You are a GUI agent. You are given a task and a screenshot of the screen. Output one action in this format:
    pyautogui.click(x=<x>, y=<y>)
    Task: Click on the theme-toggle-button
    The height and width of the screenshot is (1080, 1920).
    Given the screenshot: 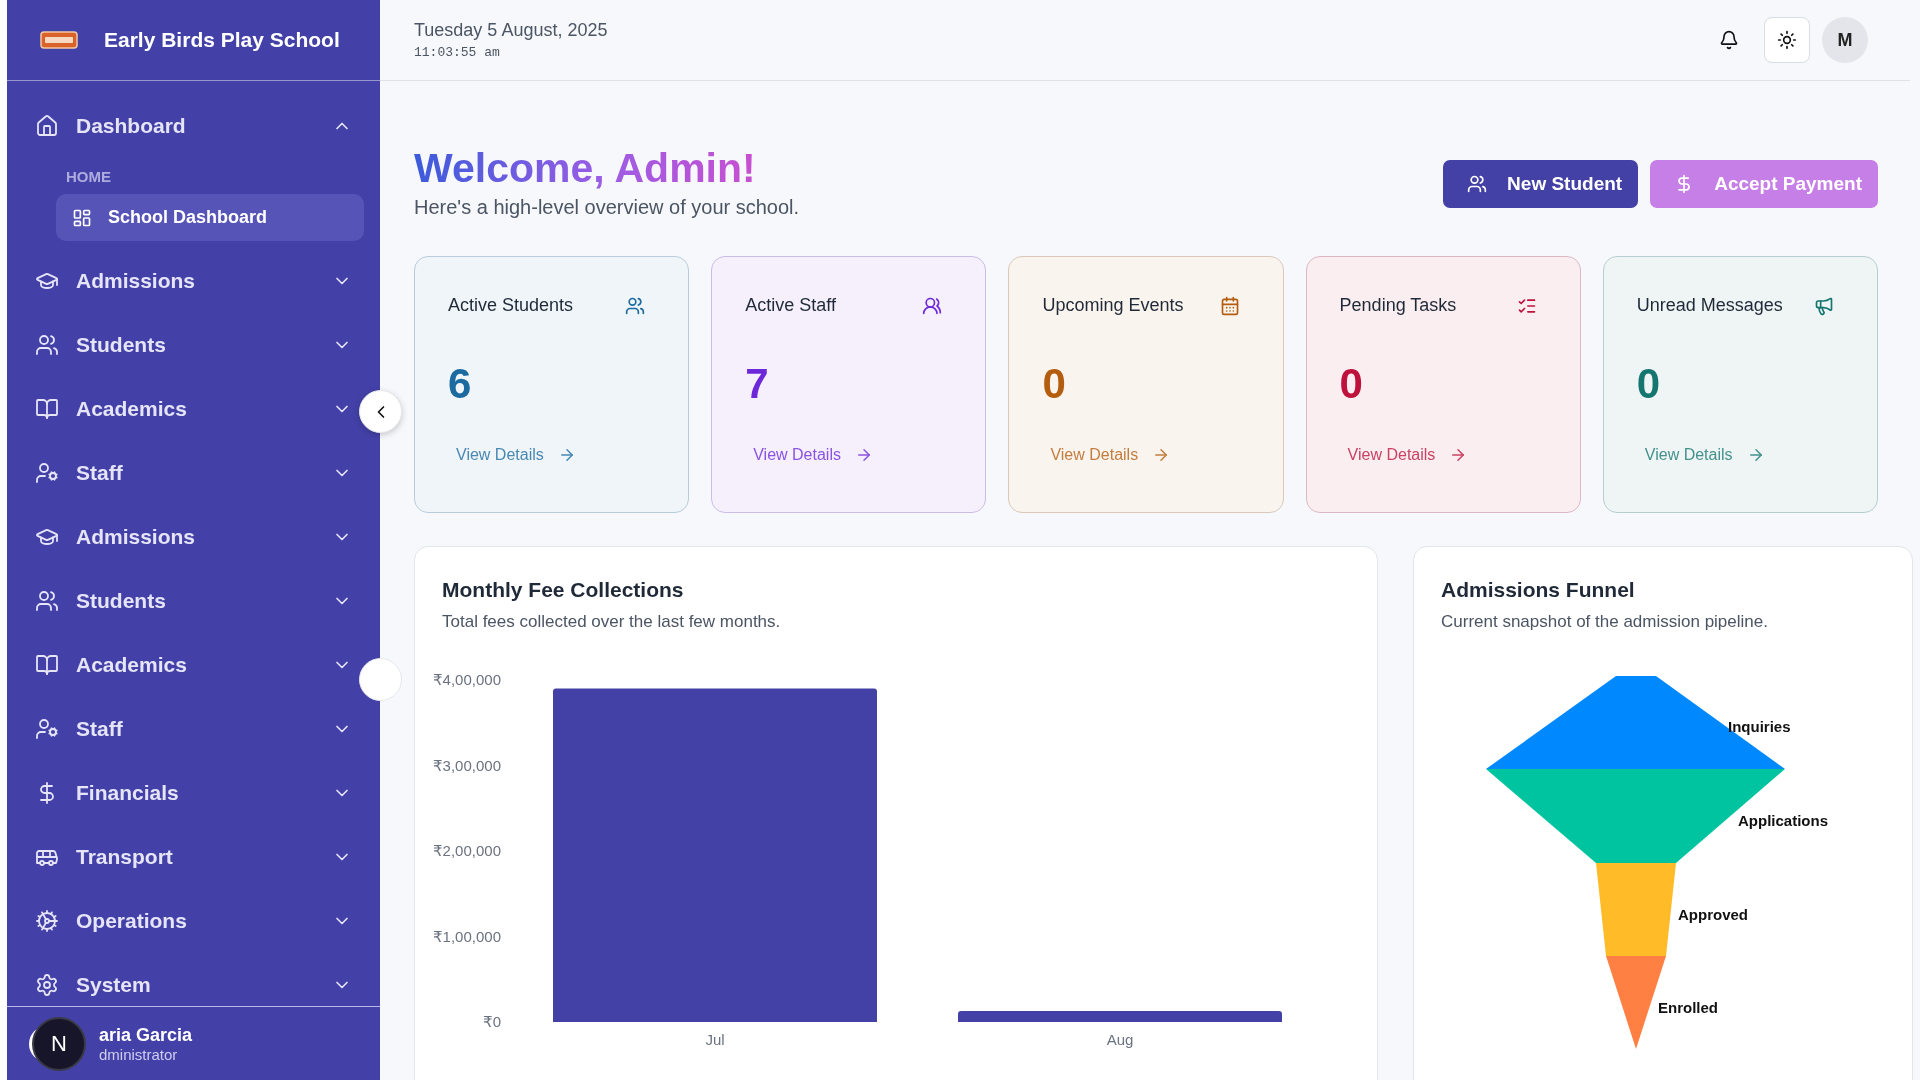 What is the action you would take?
    pyautogui.click(x=1787, y=40)
    